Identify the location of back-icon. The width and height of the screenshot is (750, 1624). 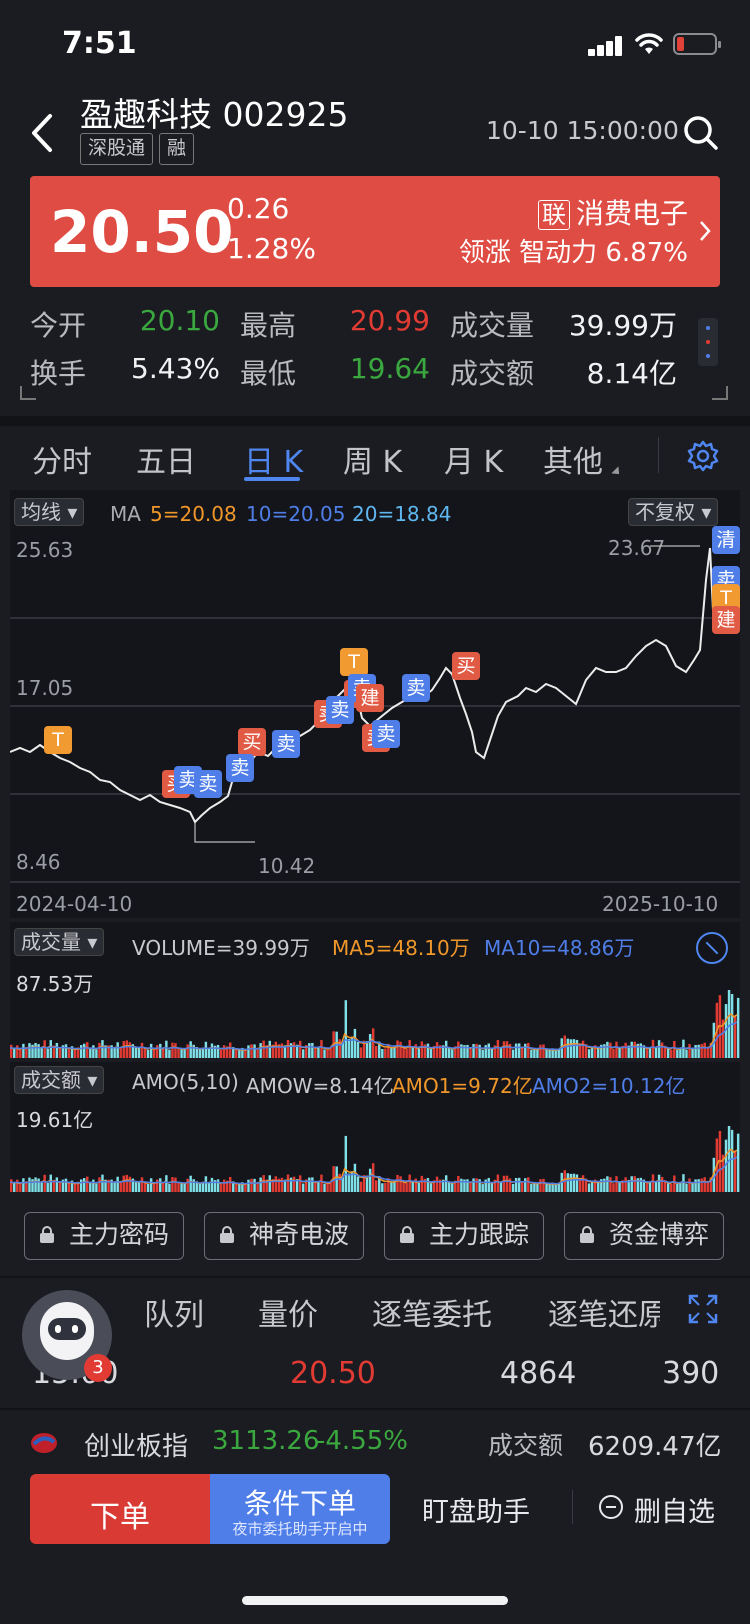
(42, 133).